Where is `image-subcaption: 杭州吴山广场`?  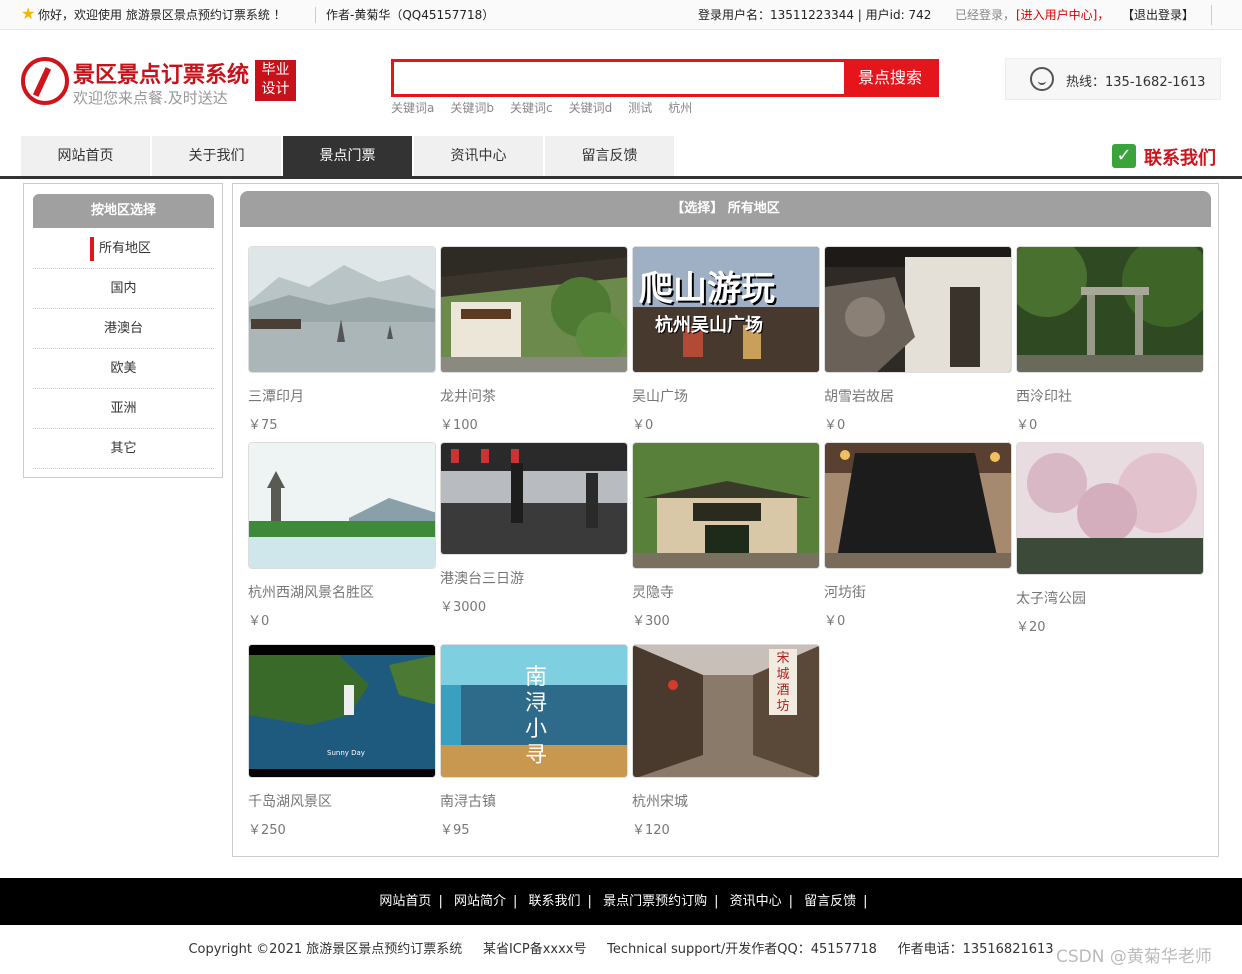
image-subcaption: 杭州吴山广场 is located at coordinates (709, 325).